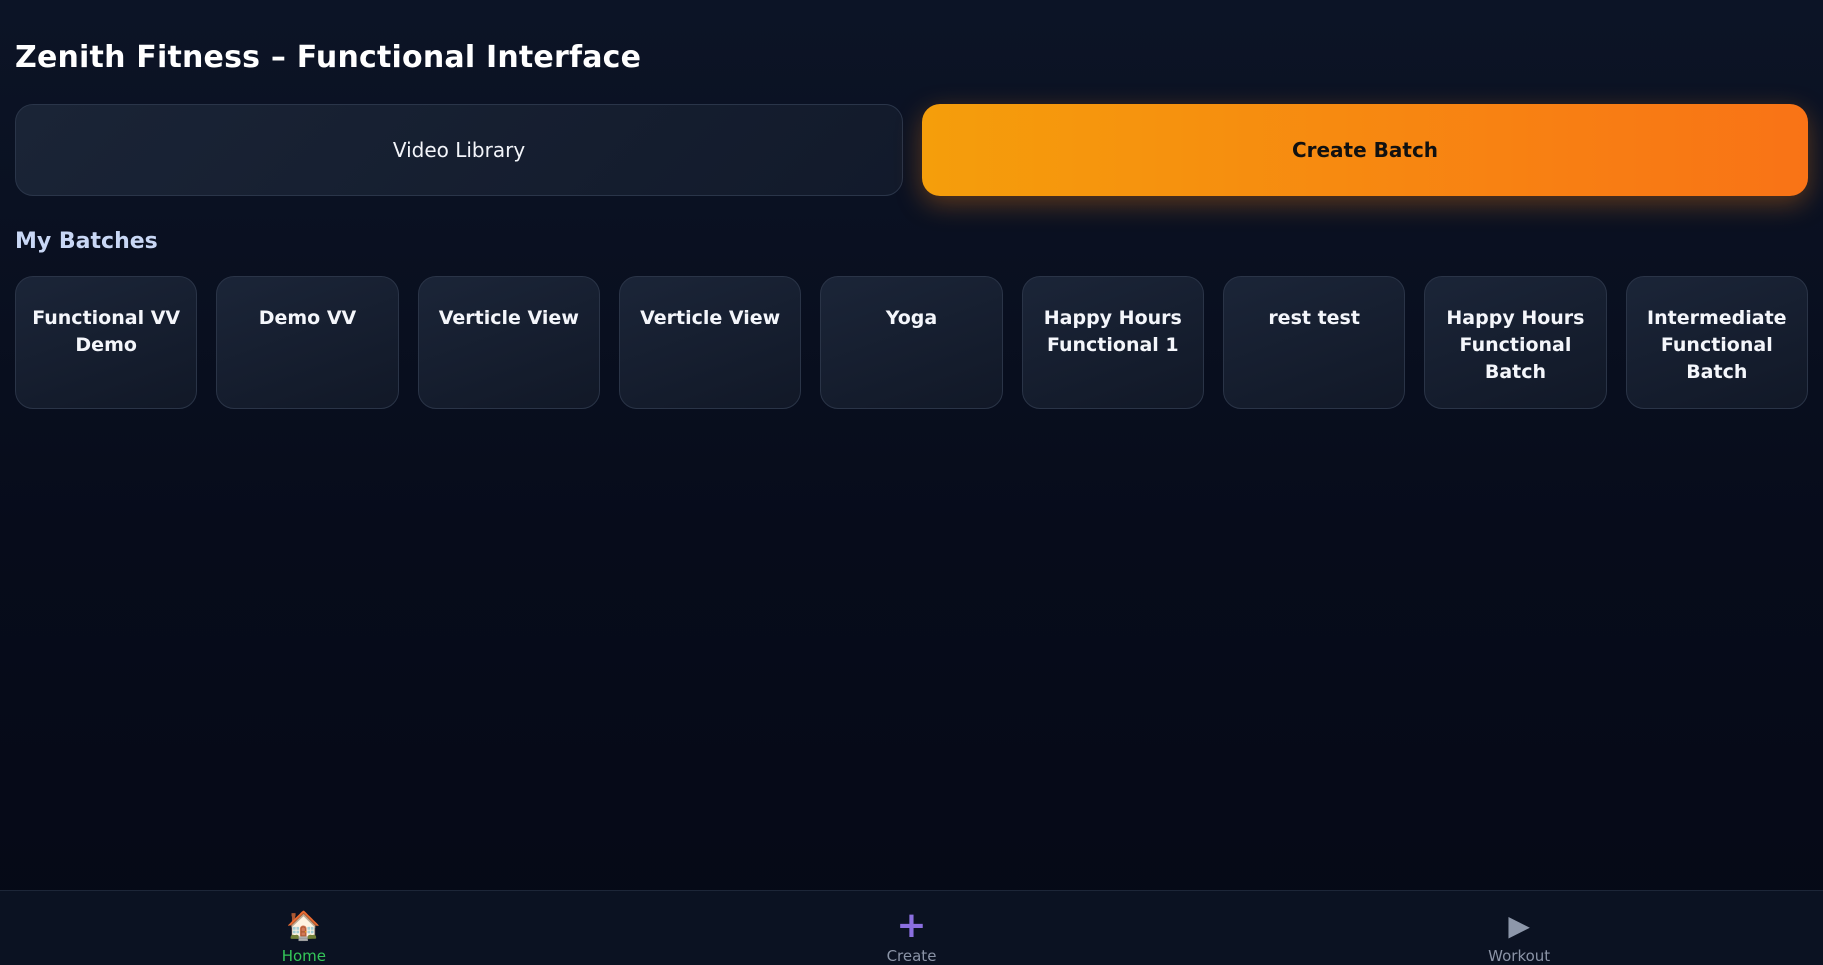  I want to click on play-icon: ▶, so click(1519, 925).